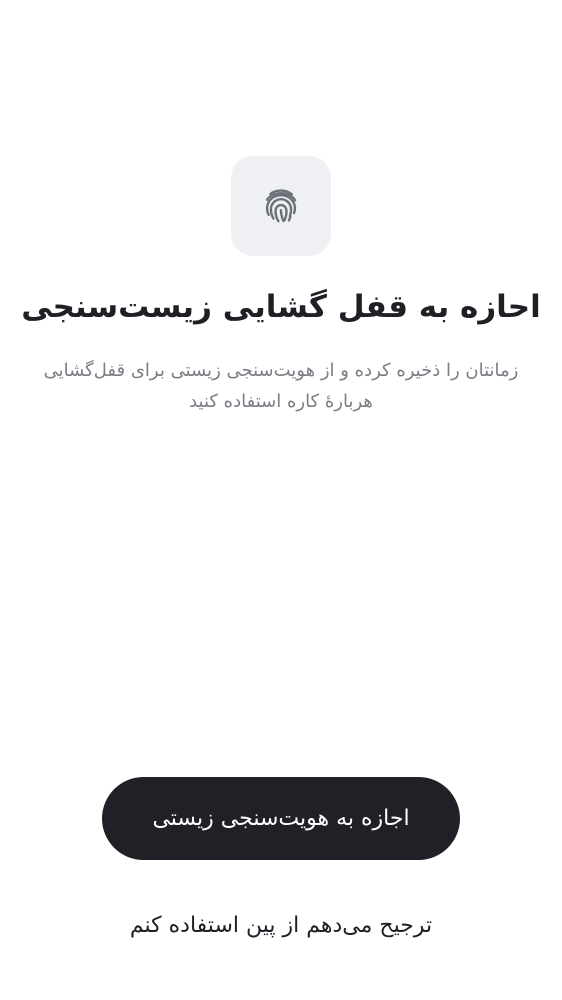 Image resolution: width=562 pixels, height=1000 pixels. I want to click on fingerprint-icon-tile, so click(281, 206).